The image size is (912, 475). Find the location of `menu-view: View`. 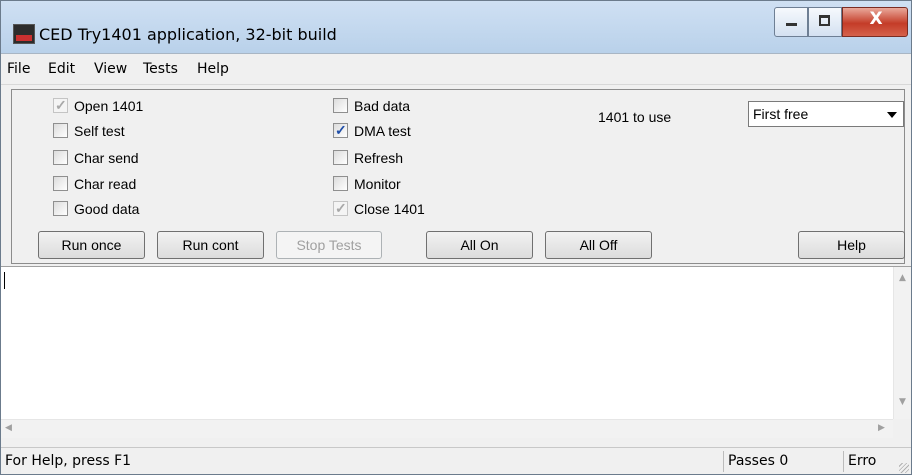

menu-view: View is located at coordinates (110, 69).